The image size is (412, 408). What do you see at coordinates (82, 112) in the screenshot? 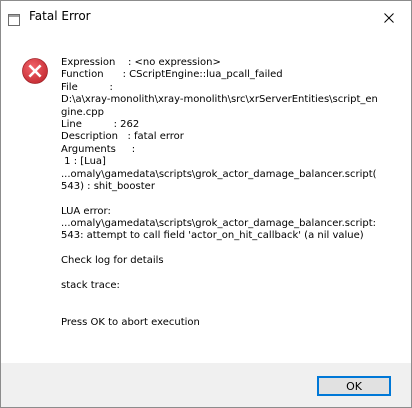
I see `message-line: gine.cpp` at bounding box center [82, 112].